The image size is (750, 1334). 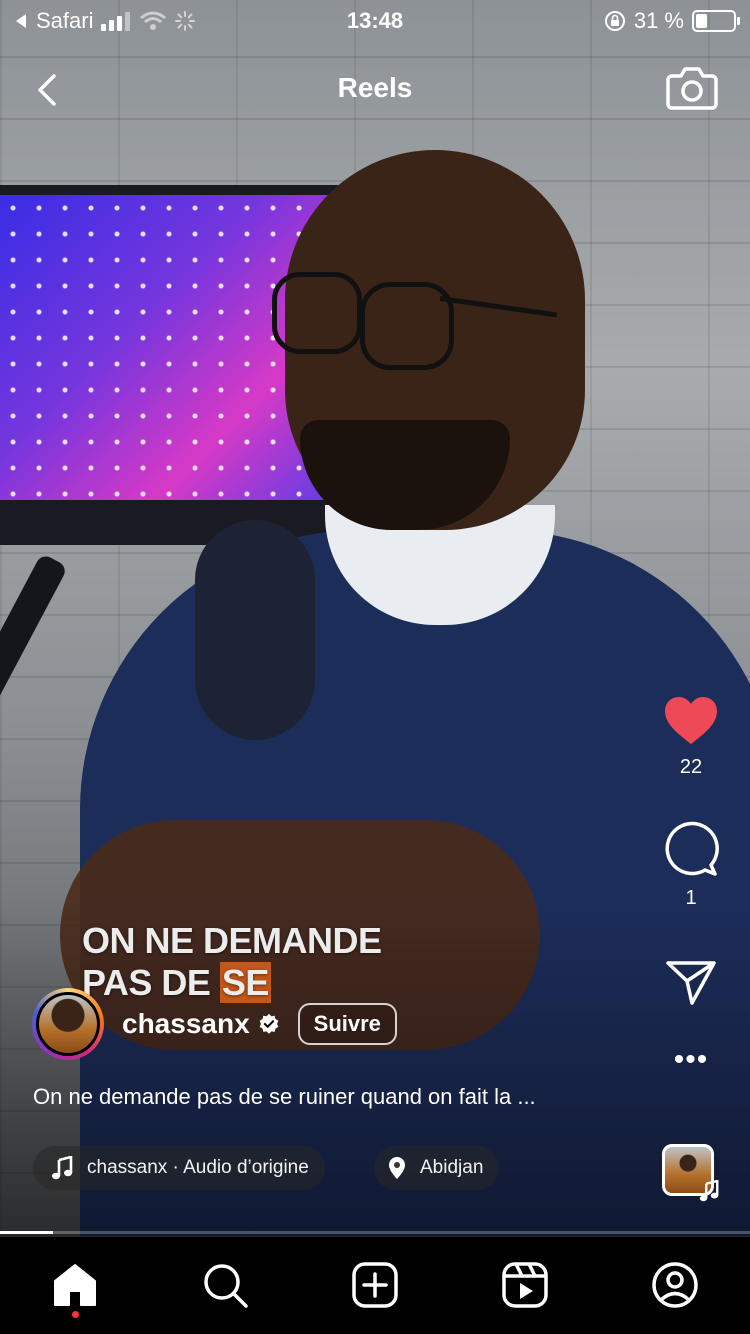 I want to click on audio-pill: chassanx · Audio d’origine, so click(x=179, y=1168).